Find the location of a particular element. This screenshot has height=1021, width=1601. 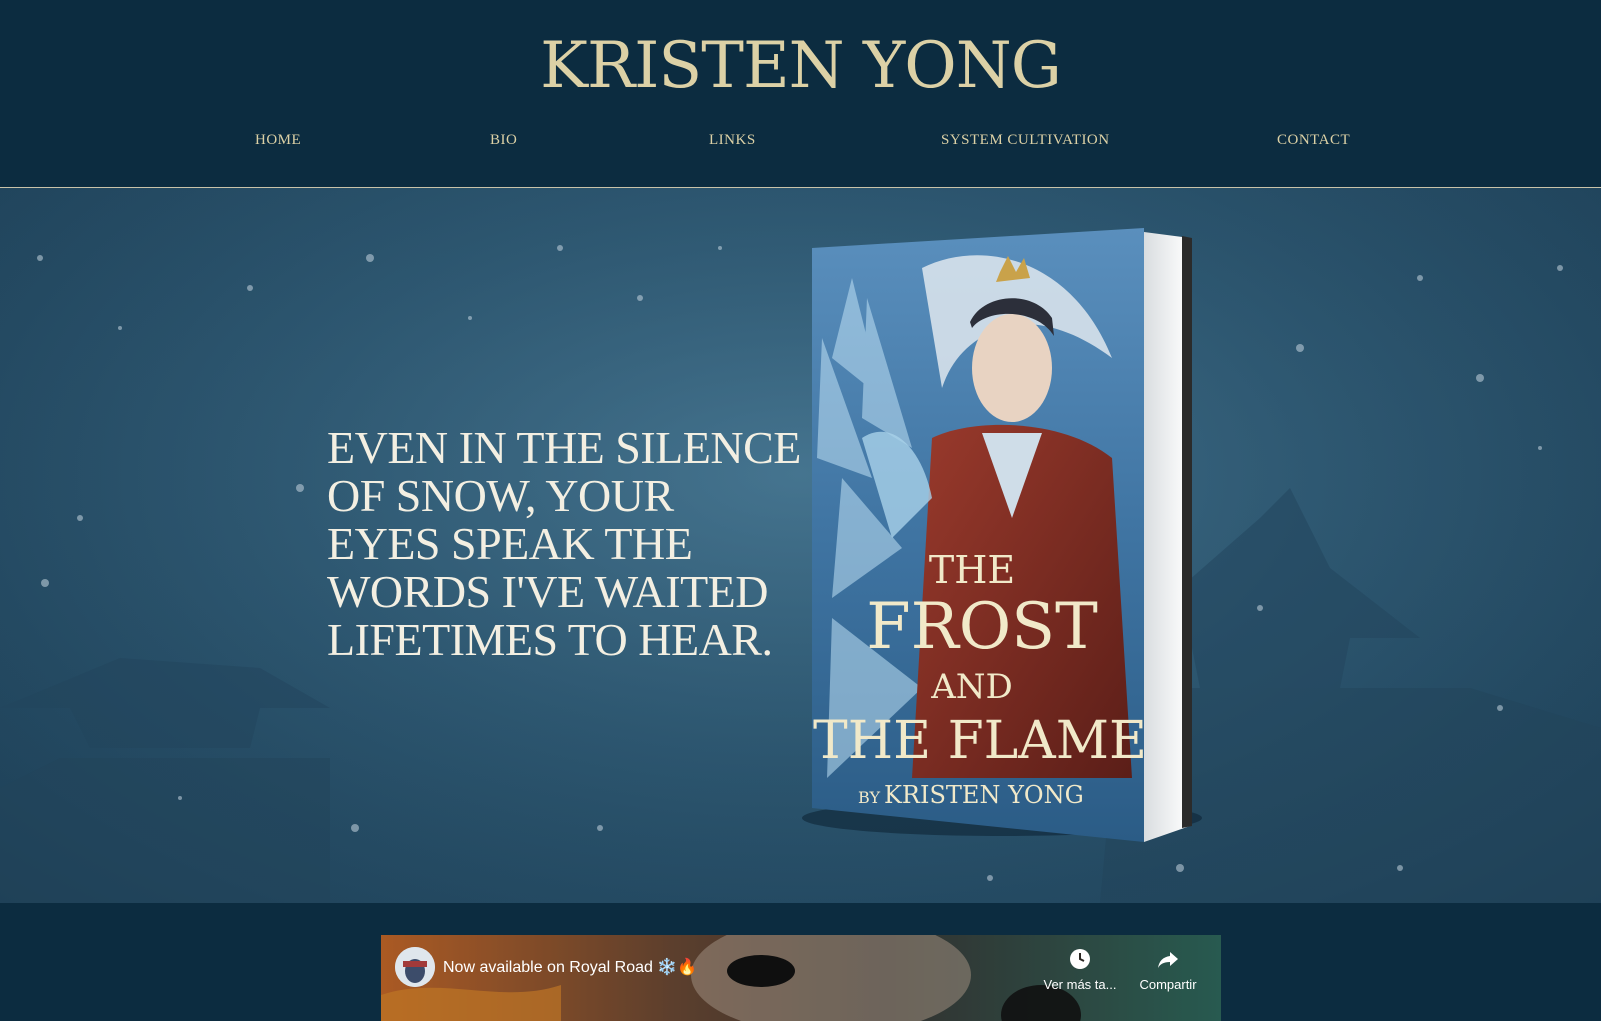

nav-item-home: HOME is located at coordinates (278, 140).